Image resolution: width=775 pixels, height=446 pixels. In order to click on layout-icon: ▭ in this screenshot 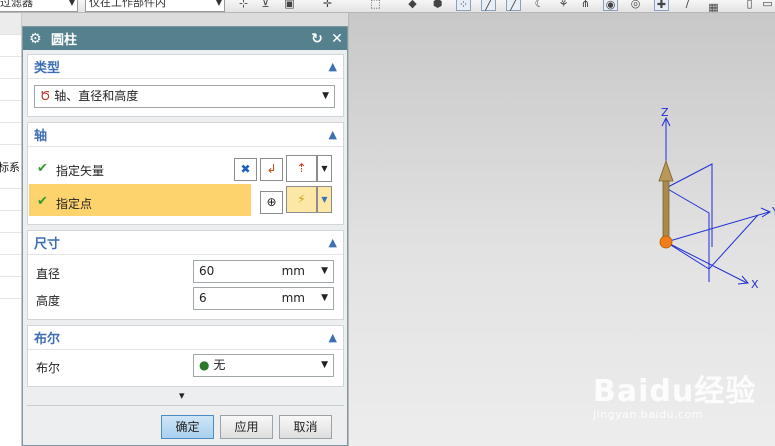, I will do `click(767, 5)`.